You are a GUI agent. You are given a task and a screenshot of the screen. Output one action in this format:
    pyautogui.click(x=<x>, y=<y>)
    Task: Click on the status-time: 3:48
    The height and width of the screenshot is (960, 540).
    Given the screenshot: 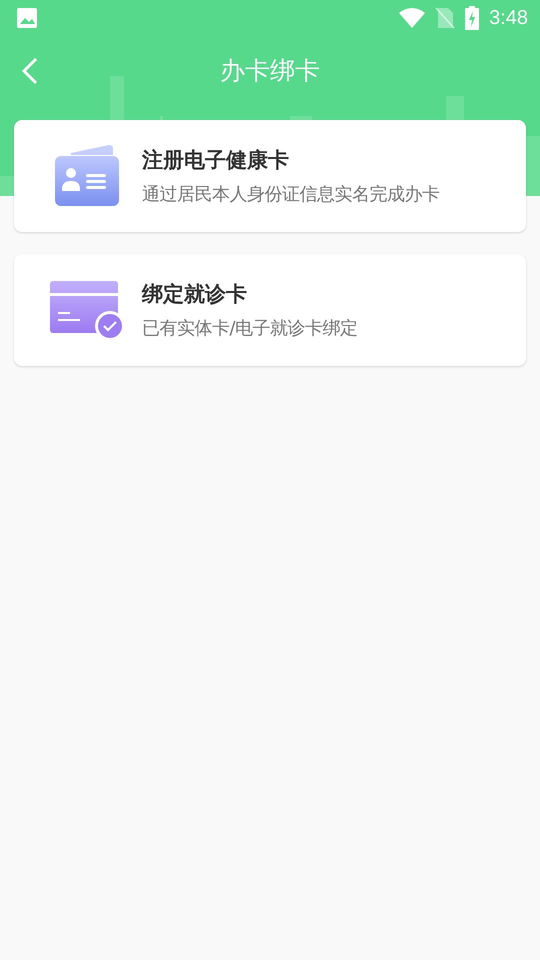 What is the action you would take?
    pyautogui.click(x=508, y=18)
    